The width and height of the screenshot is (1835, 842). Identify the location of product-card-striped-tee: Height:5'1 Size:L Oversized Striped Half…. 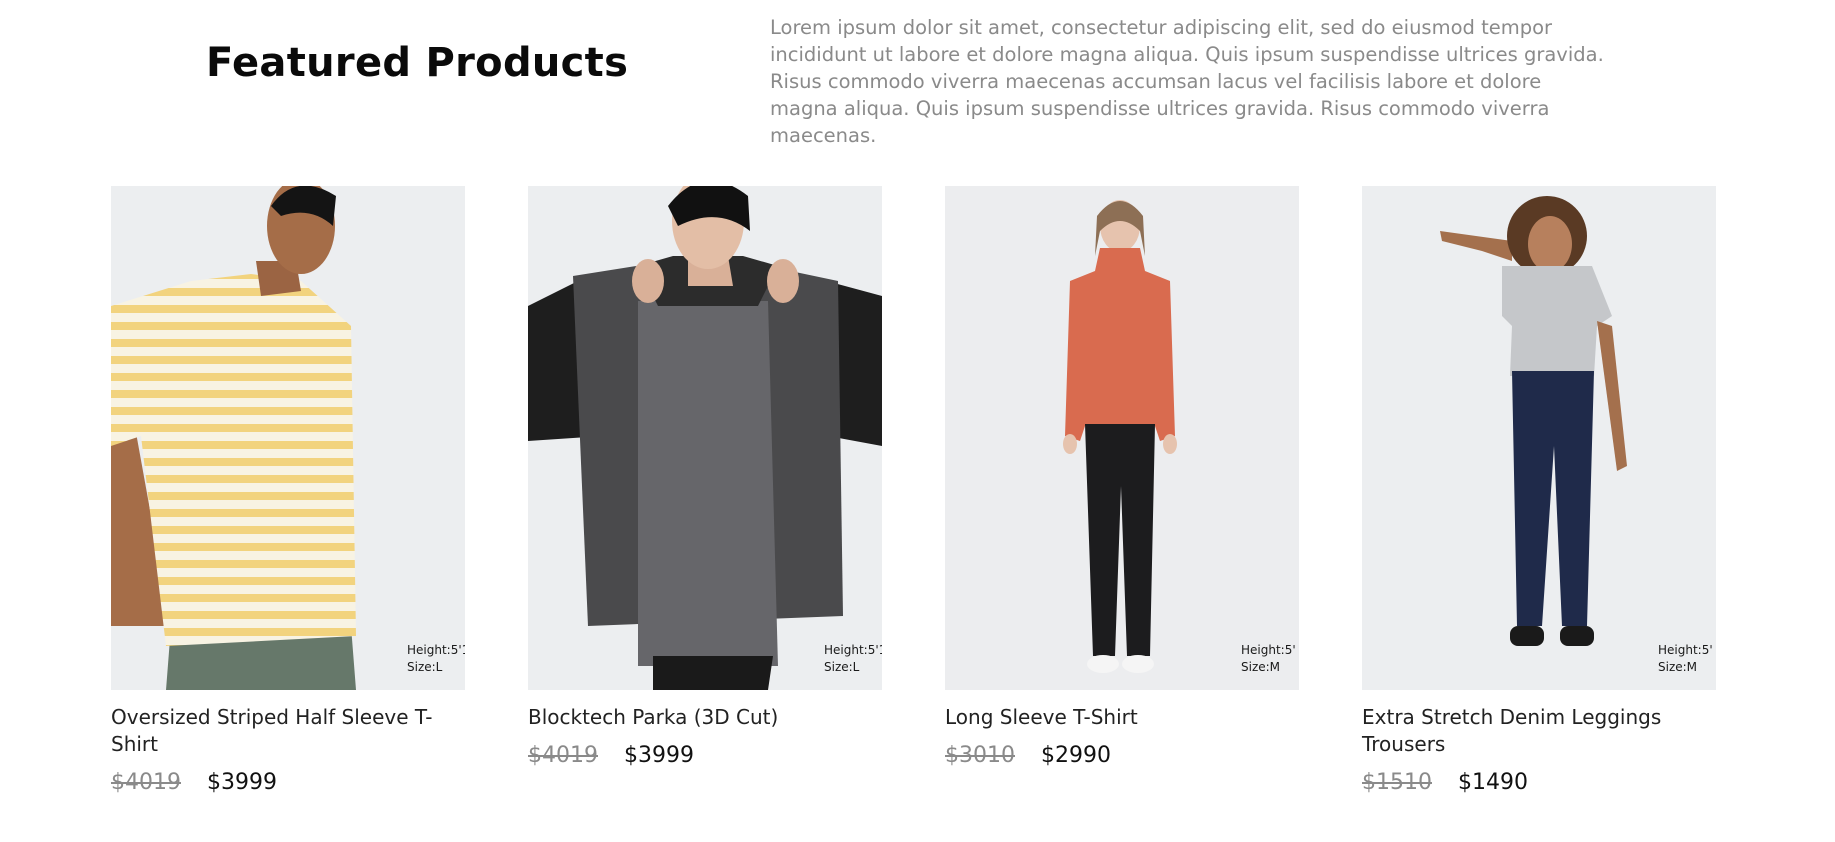
(288, 490).